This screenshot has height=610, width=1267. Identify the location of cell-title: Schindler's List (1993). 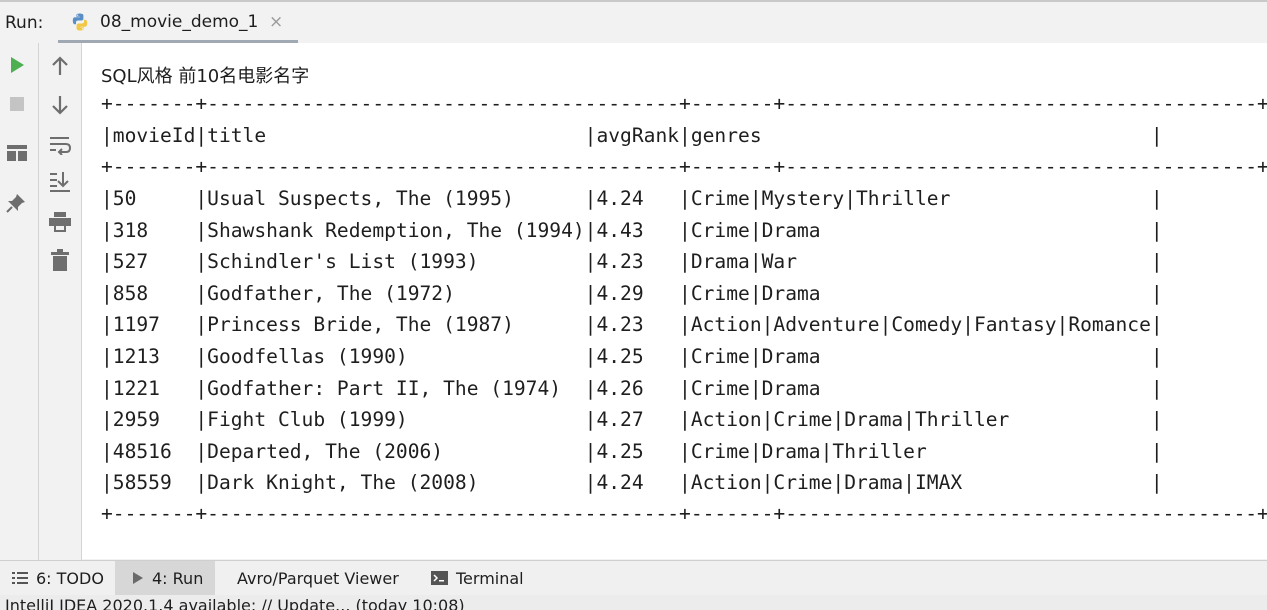
(396, 262).